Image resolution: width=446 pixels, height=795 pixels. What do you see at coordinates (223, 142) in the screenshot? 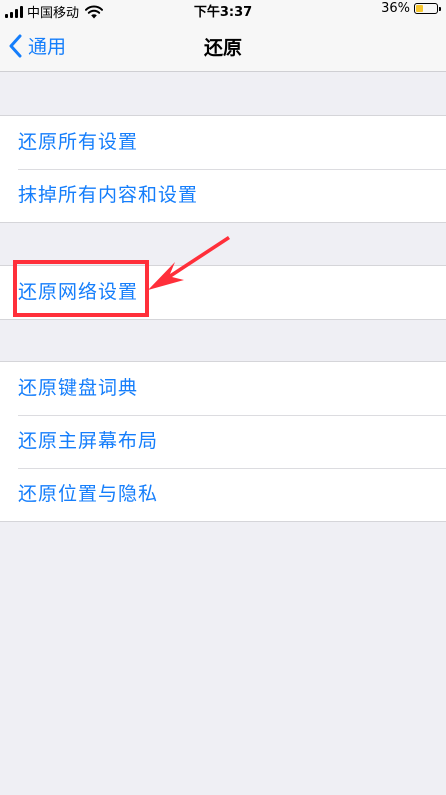
I see `reset-all-settings-item: 还原所有设置` at bounding box center [223, 142].